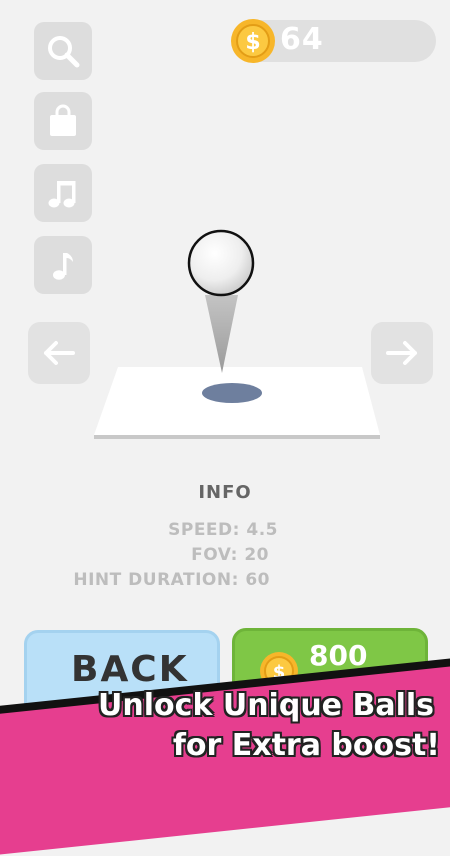 This screenshot has width=450, height=856. What do you see at coordinates (225, 492) in the screenshot?
I see `info-title: INFO` at bounding box center [225, 492].